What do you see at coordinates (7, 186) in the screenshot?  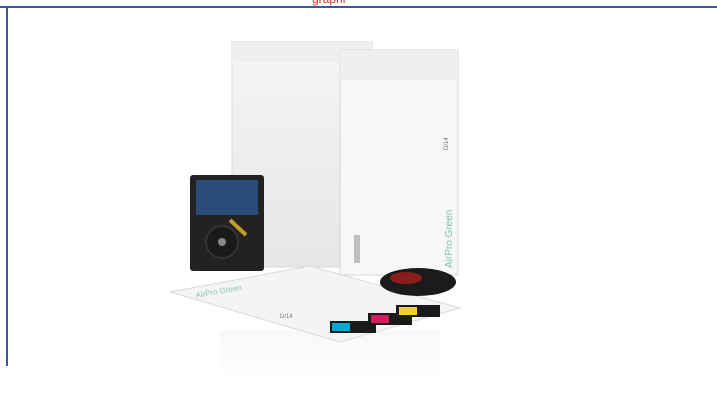 I see `frame-left-border` at bounding box center [7, 186].